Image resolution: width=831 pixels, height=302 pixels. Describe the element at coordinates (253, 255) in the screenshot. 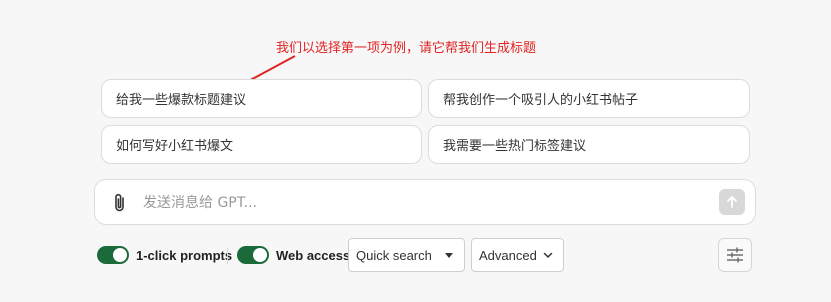

I see `web-access-toggle` at that location.